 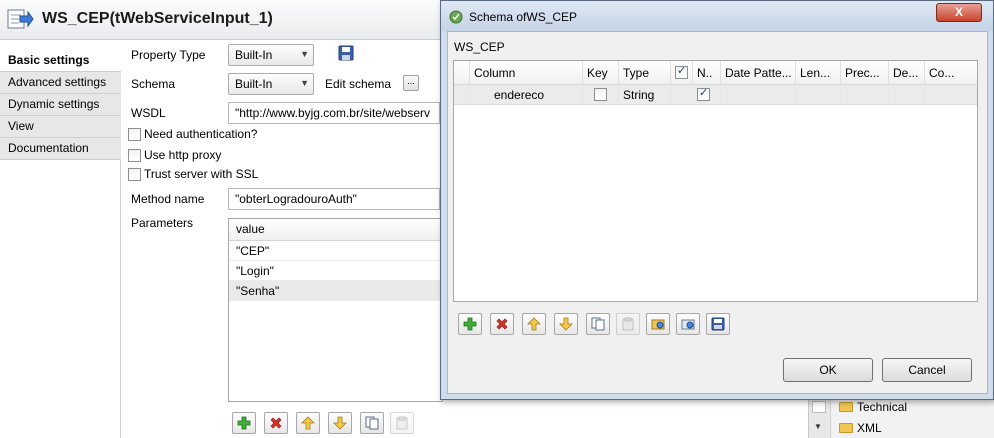 I want to click on need-authentication-checkbox, so click(x=134, y=134).